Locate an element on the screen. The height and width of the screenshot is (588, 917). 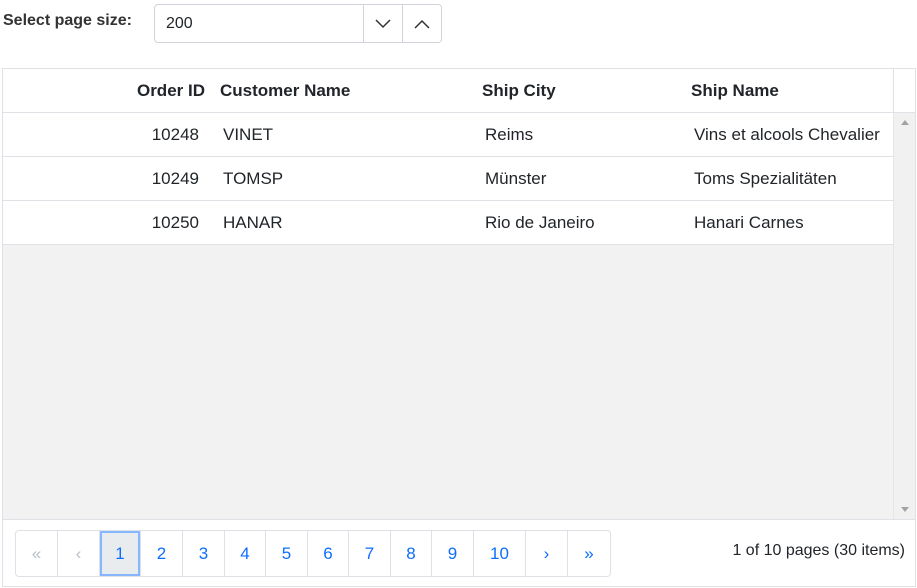
pager-info: 1 of 10 pages (30 items) is located at coordinates (818, 550).